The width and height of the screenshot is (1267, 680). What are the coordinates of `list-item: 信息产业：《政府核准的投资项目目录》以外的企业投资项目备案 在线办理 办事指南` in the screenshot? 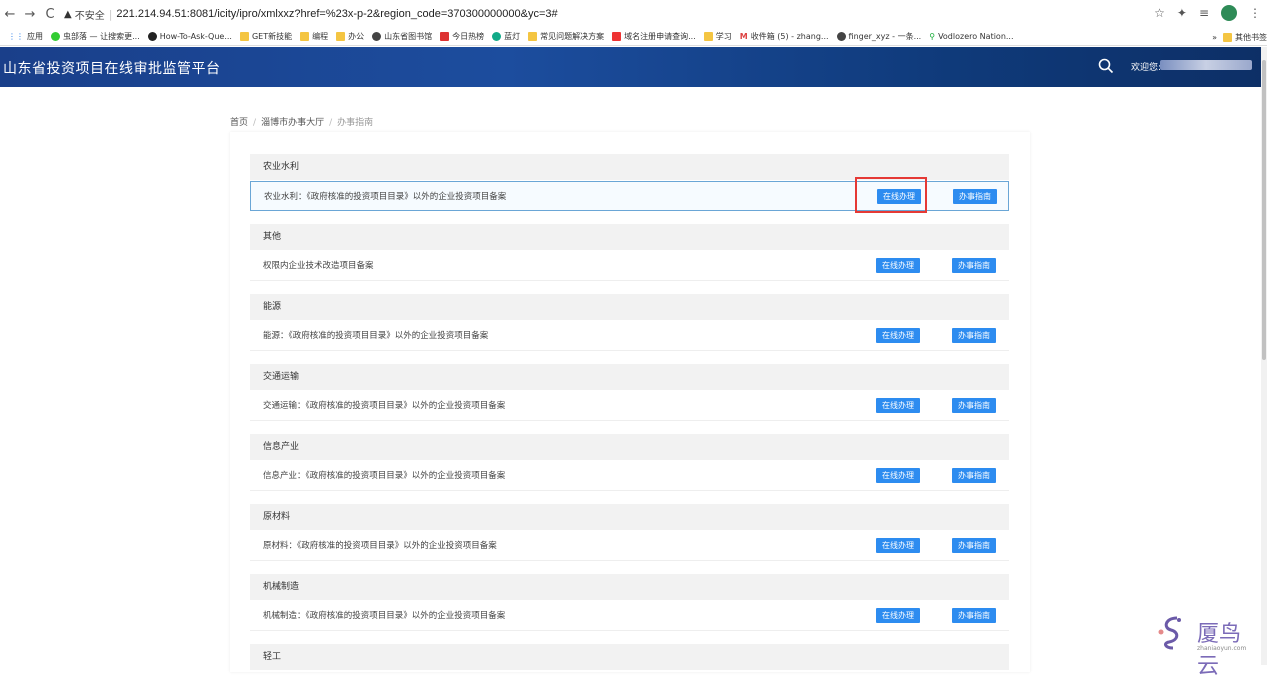 It's located at (629, 476).